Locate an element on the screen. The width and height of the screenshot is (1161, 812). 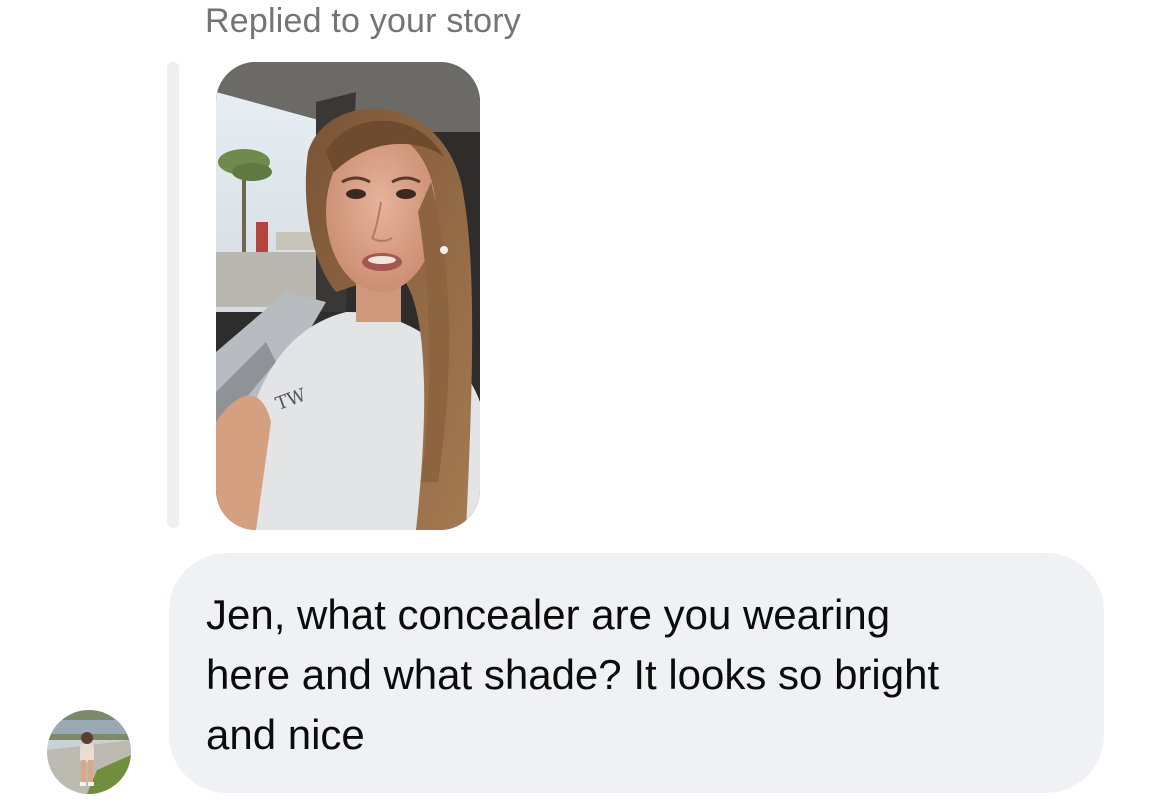
reply-quote-bar is located at coordinates (173, 295).